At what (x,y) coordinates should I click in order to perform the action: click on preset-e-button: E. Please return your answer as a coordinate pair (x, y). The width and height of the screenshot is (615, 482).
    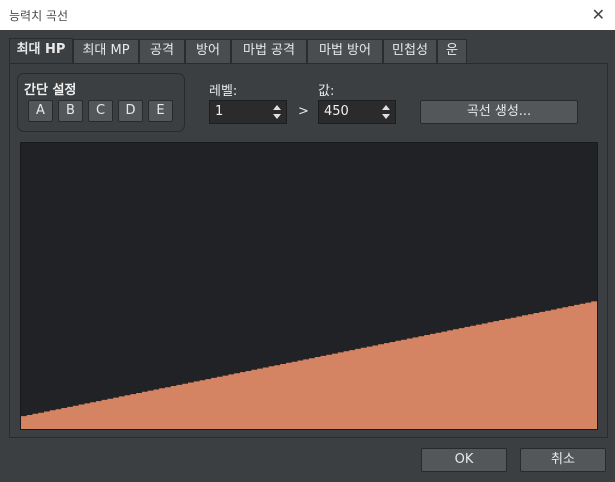
    Looking at the image, I should click on (160, 111).